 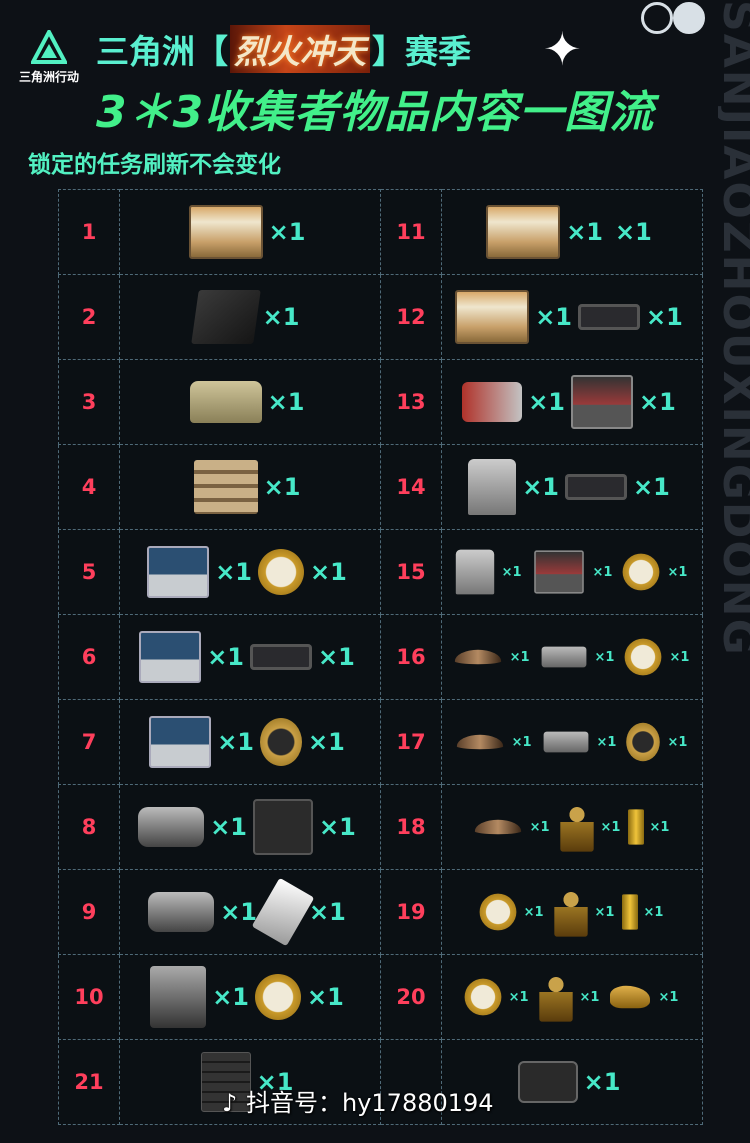 I want to click on top-circles-icon, so click(x=673, y=20).